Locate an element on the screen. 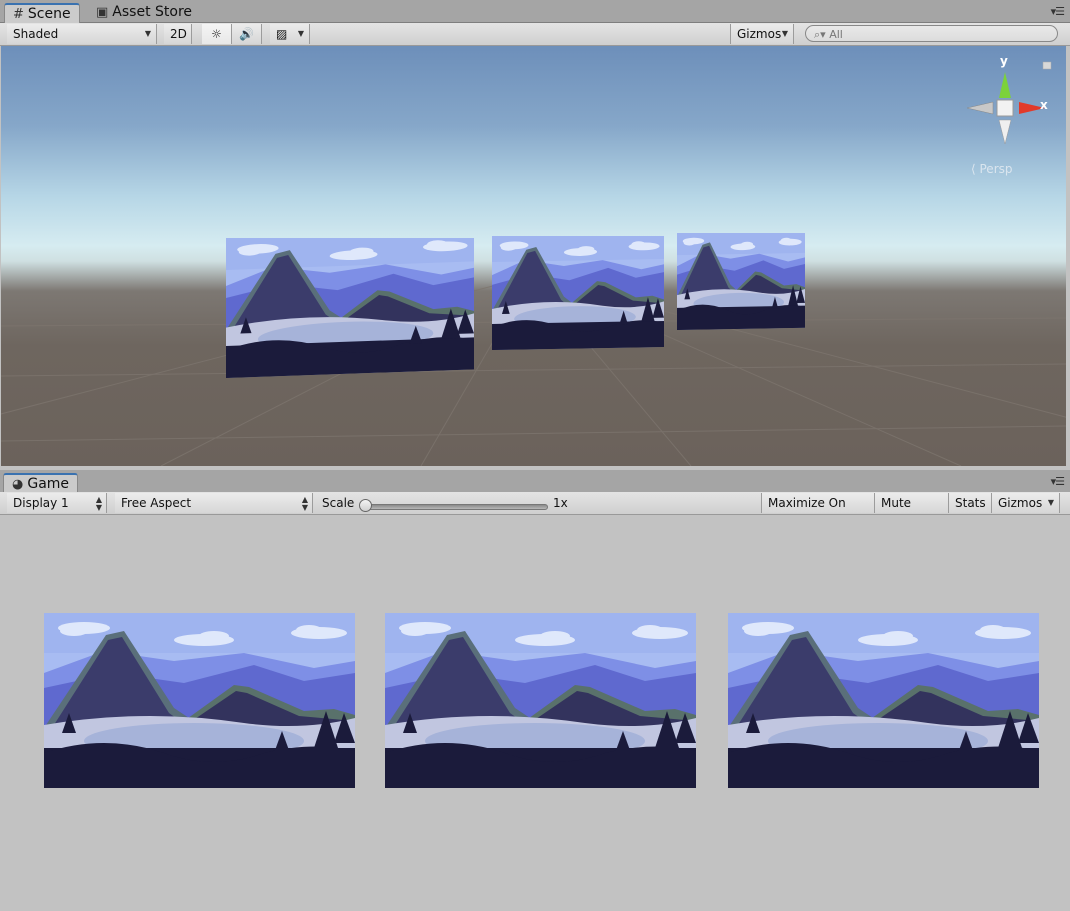 The width and height of the screenshot is (1070, 911). tab-asset-store-label: Asset Store is located at coordinates (152, 12).